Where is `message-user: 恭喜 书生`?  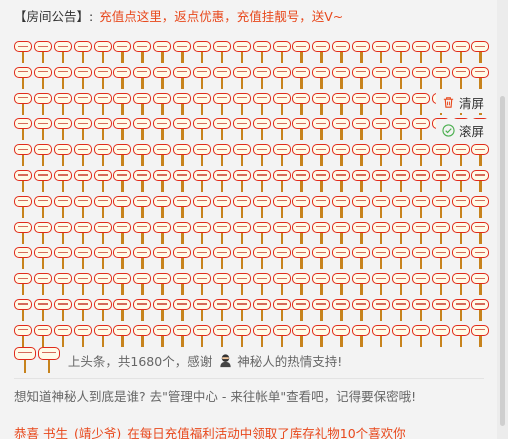 message-user: 恭喜 书生 is located at coordinates (41, 432).